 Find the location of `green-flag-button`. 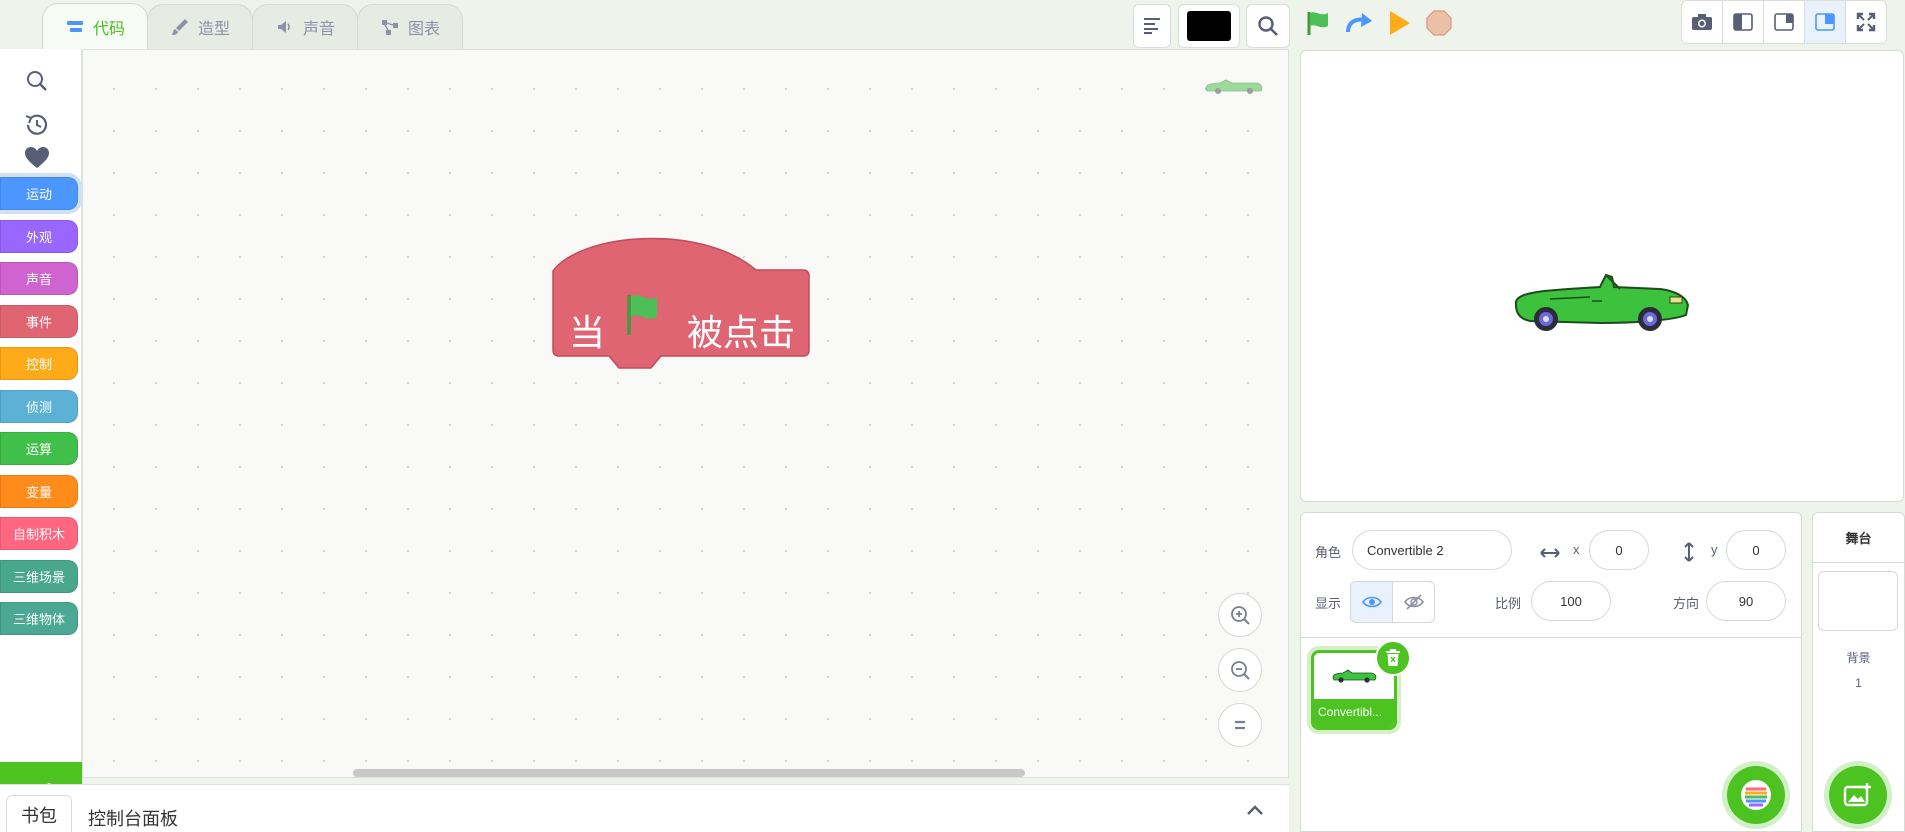

green-flag-button is located at coordinates (1318, 23).